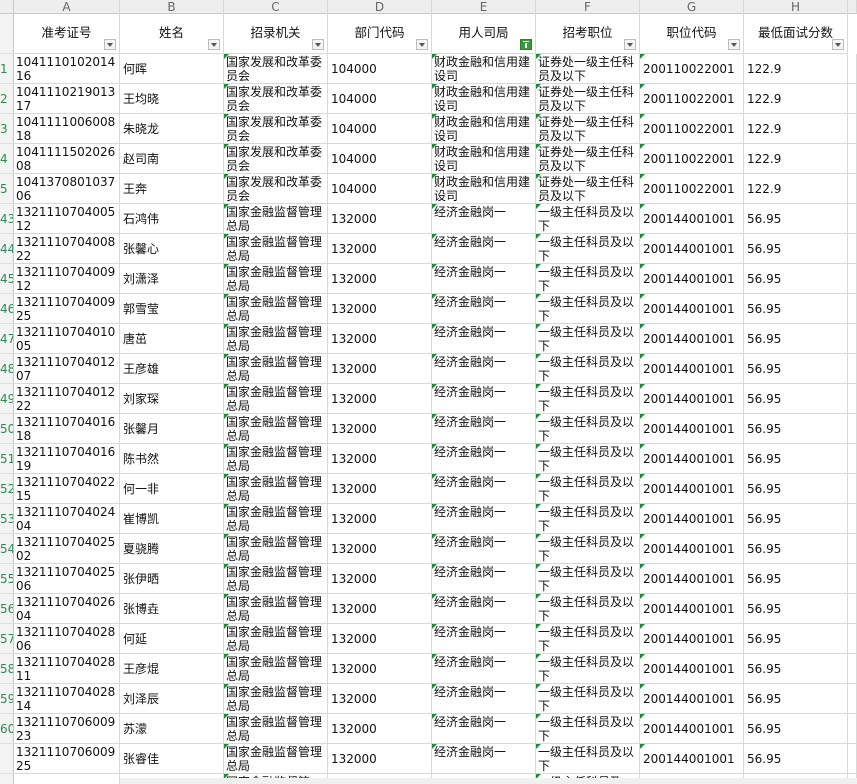  Describe the element at coordinates (67, 609) in the screenshot. I see `cell-exam-id: 132111070402604` at that location.